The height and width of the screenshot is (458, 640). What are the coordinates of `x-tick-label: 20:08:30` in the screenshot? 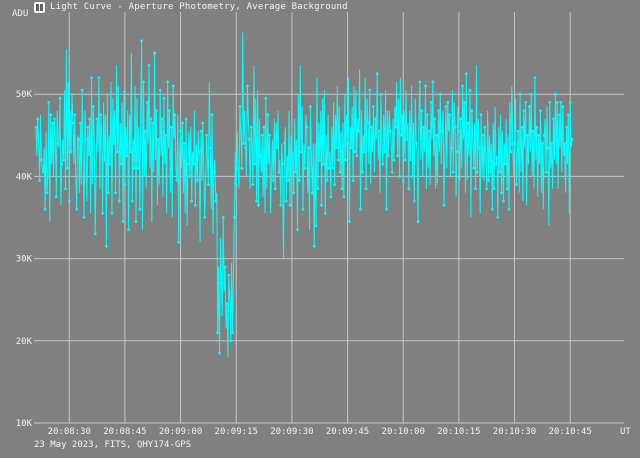 It's located at (69, 432).